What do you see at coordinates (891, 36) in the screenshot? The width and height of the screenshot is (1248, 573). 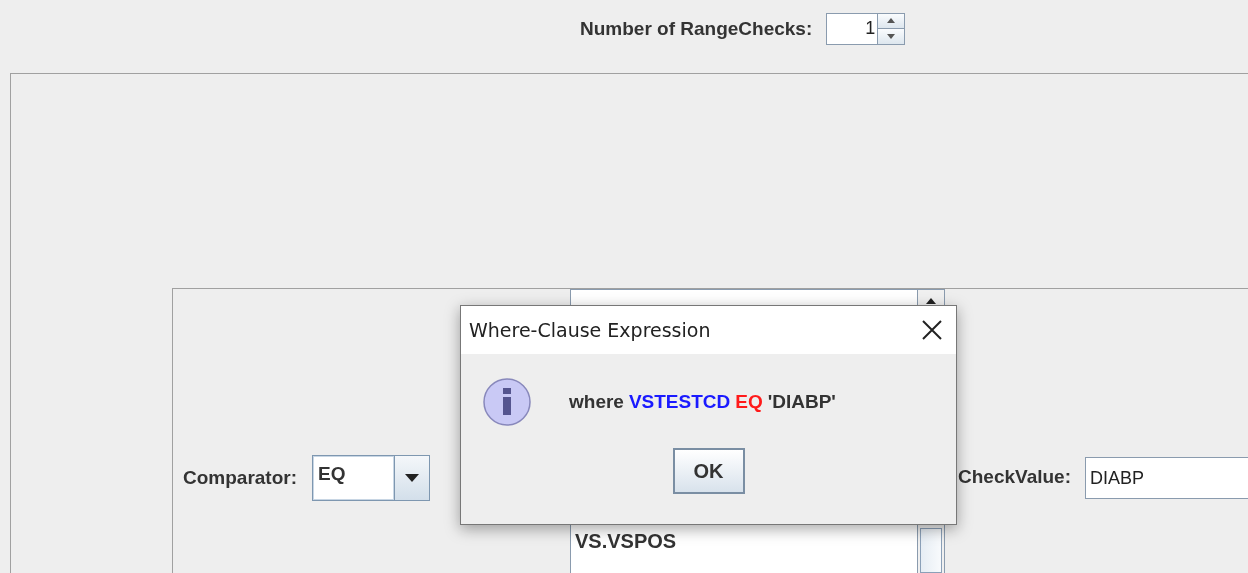 I see `down-arrow-icon` at bounding box center [891, 36].